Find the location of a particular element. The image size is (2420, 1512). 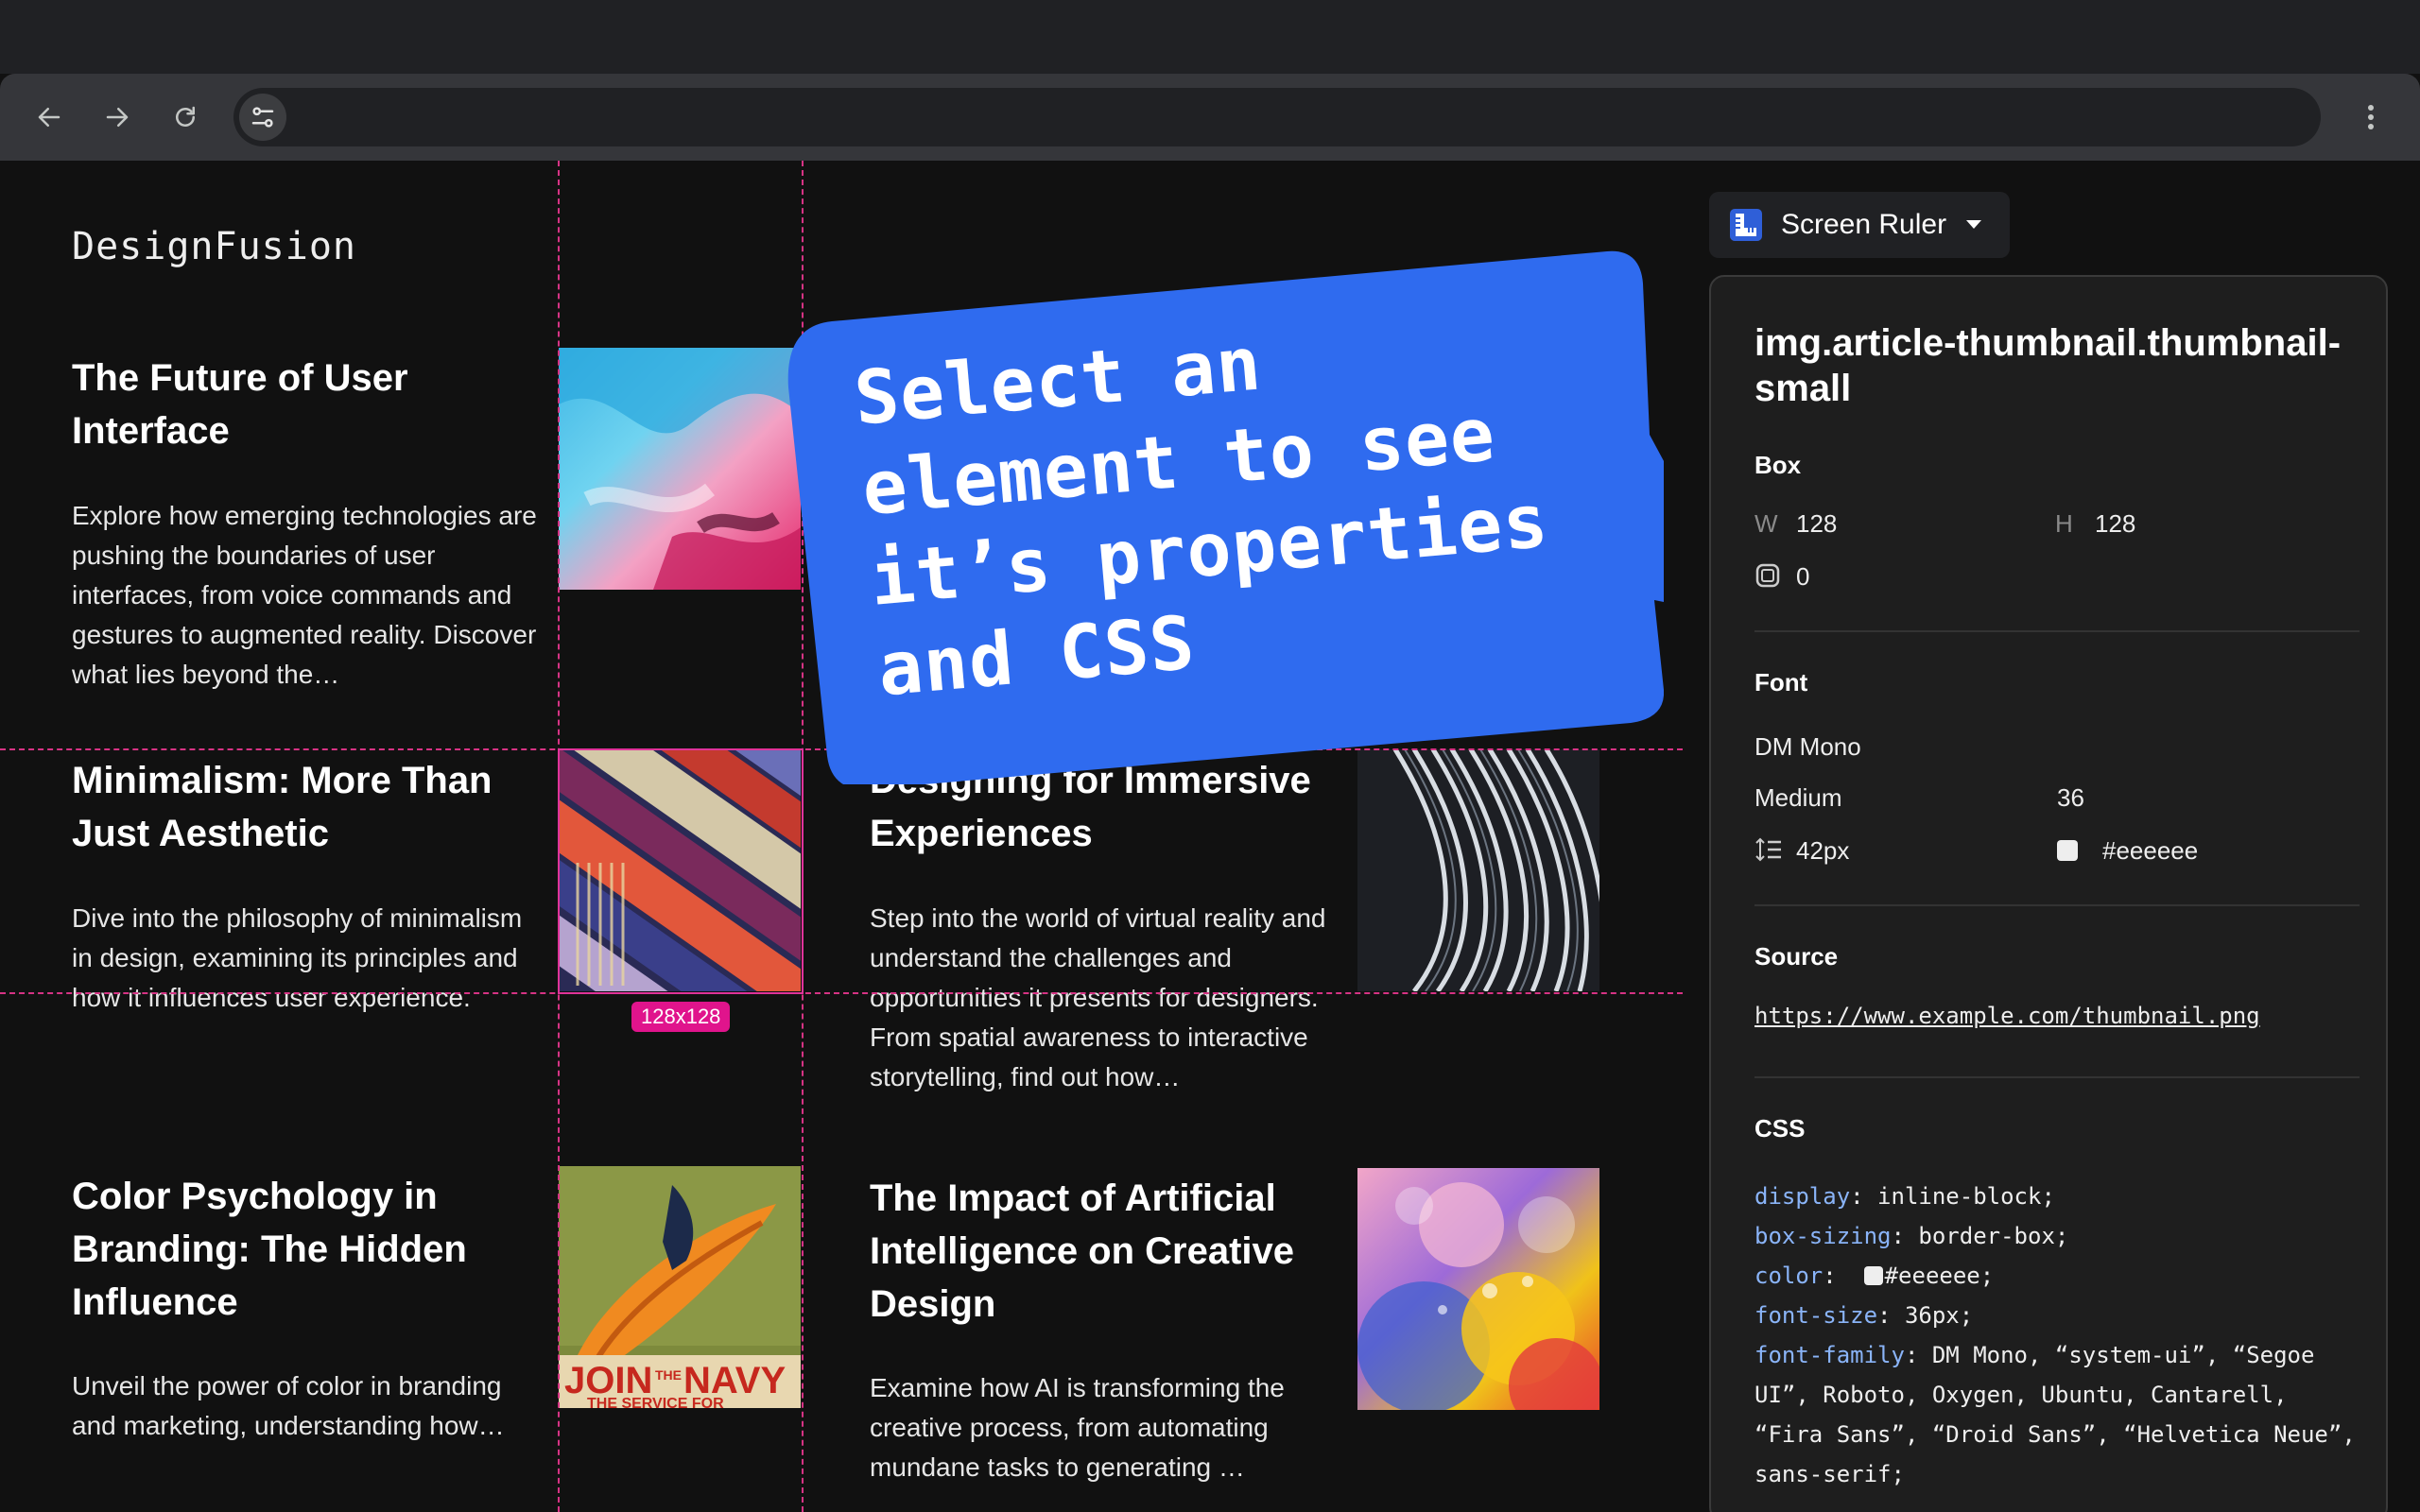

extension-selector: Screen Ruler is located at coordinates (1859, 225).